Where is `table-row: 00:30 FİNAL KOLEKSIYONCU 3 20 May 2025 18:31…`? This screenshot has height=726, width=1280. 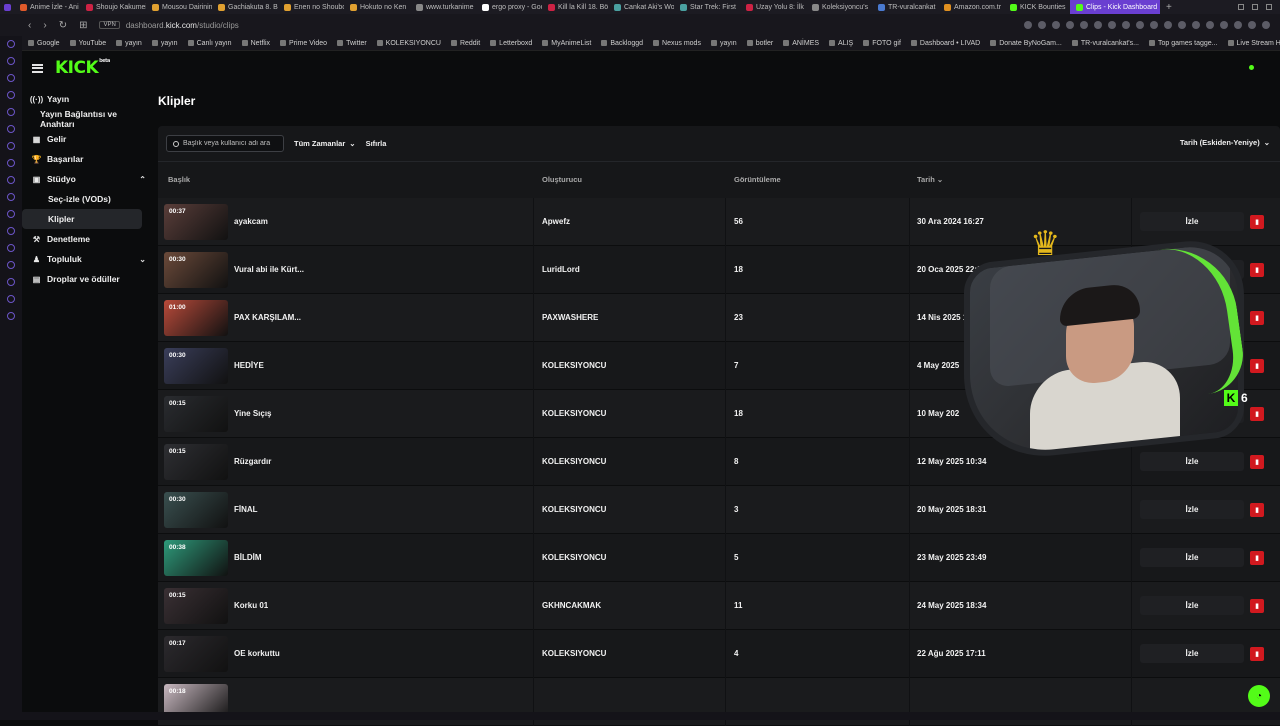 table-row: 00:30 FİNAL KOLEKSIYONCU 3 20 May 2025 18:31… is located at coordinates (719, 510).